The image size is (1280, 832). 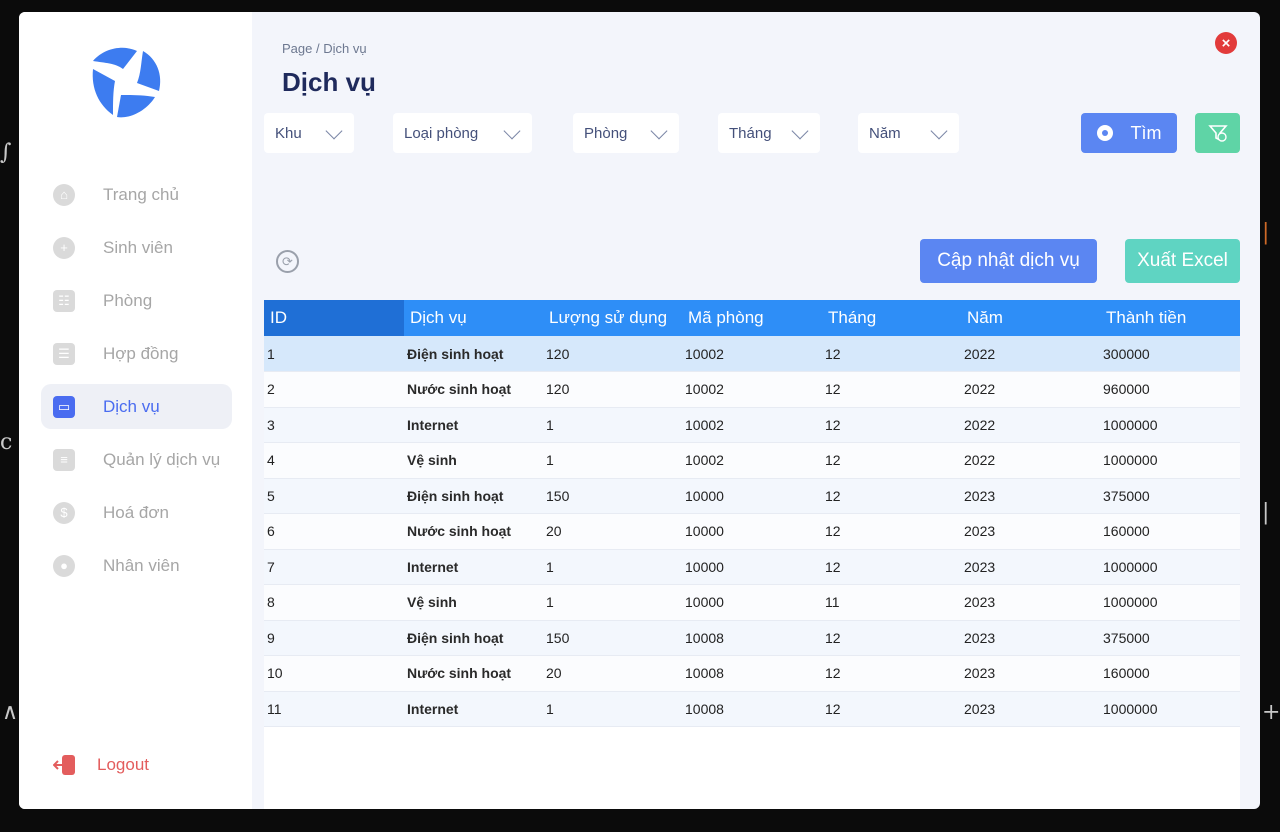 I want to click on cell-amount: 960000, so click(x=1126, y=389).